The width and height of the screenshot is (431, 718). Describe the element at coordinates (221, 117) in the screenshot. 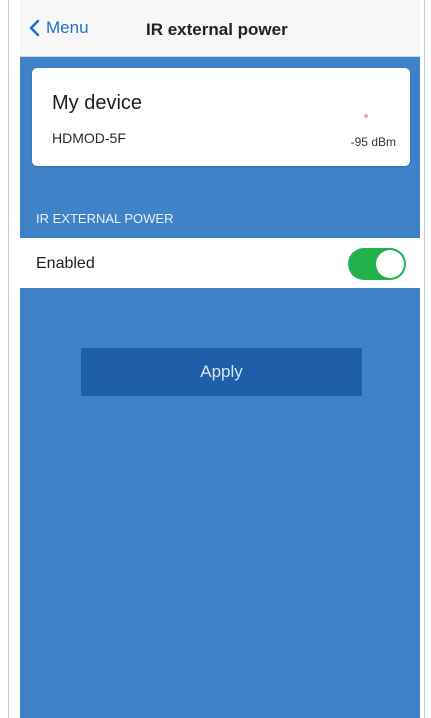

I see `device-card: My device HDMOD-5F -95 dBm` at that location.